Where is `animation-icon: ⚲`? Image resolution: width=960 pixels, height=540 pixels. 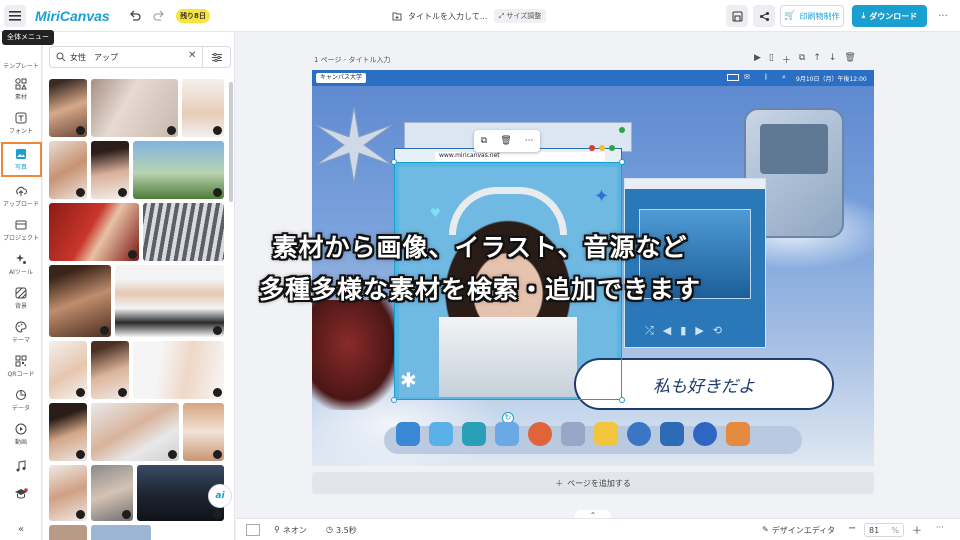
animation-icon: ⚲ is located at coordinates (277, 529).